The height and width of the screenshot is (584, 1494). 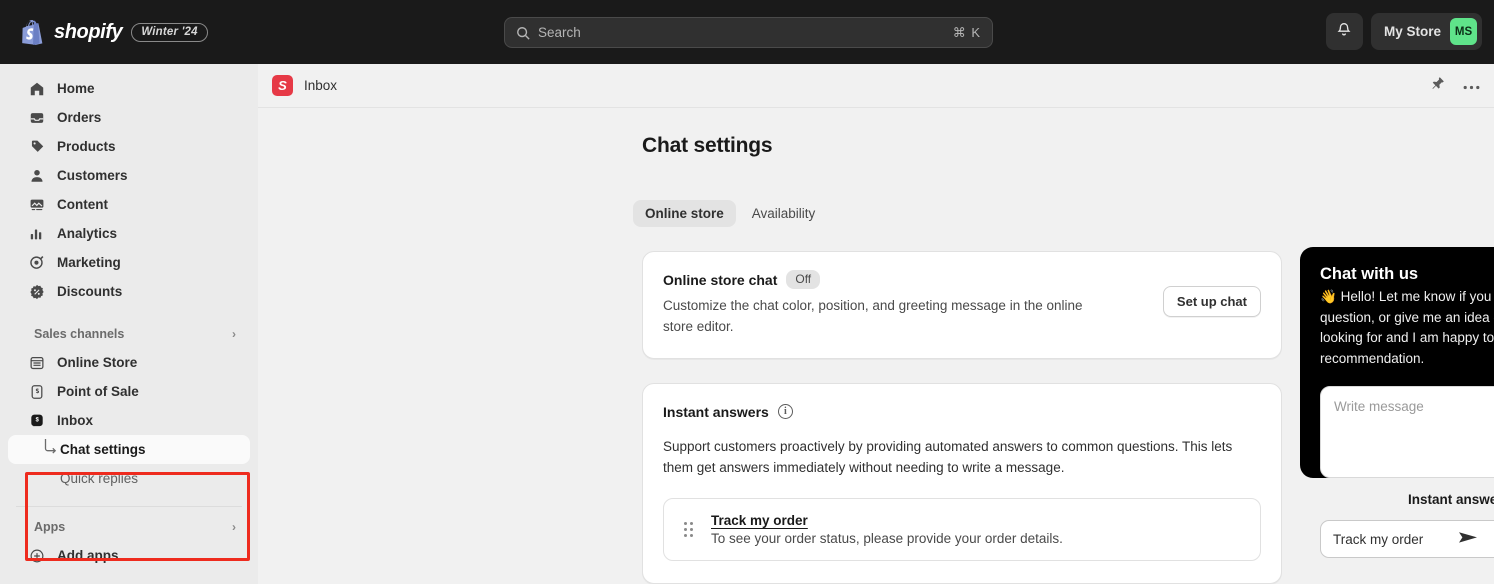 I want to click on send-arrow-icon, so click(x=1476, y=539).